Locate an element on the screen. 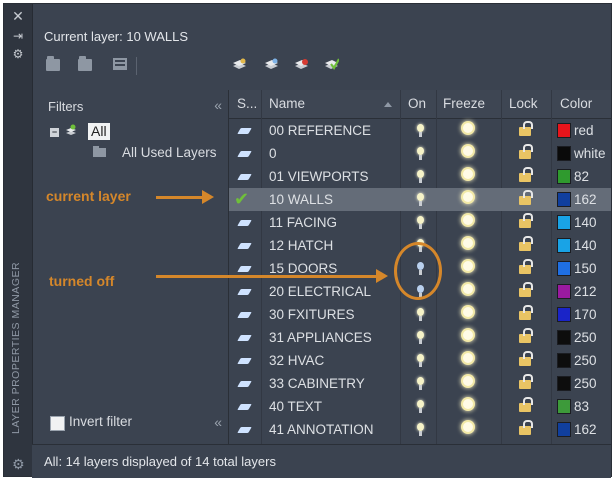 This screenshot has width=615, height=480. layer-row: 00 REFERENCE red is located at coordinates (420, 130).